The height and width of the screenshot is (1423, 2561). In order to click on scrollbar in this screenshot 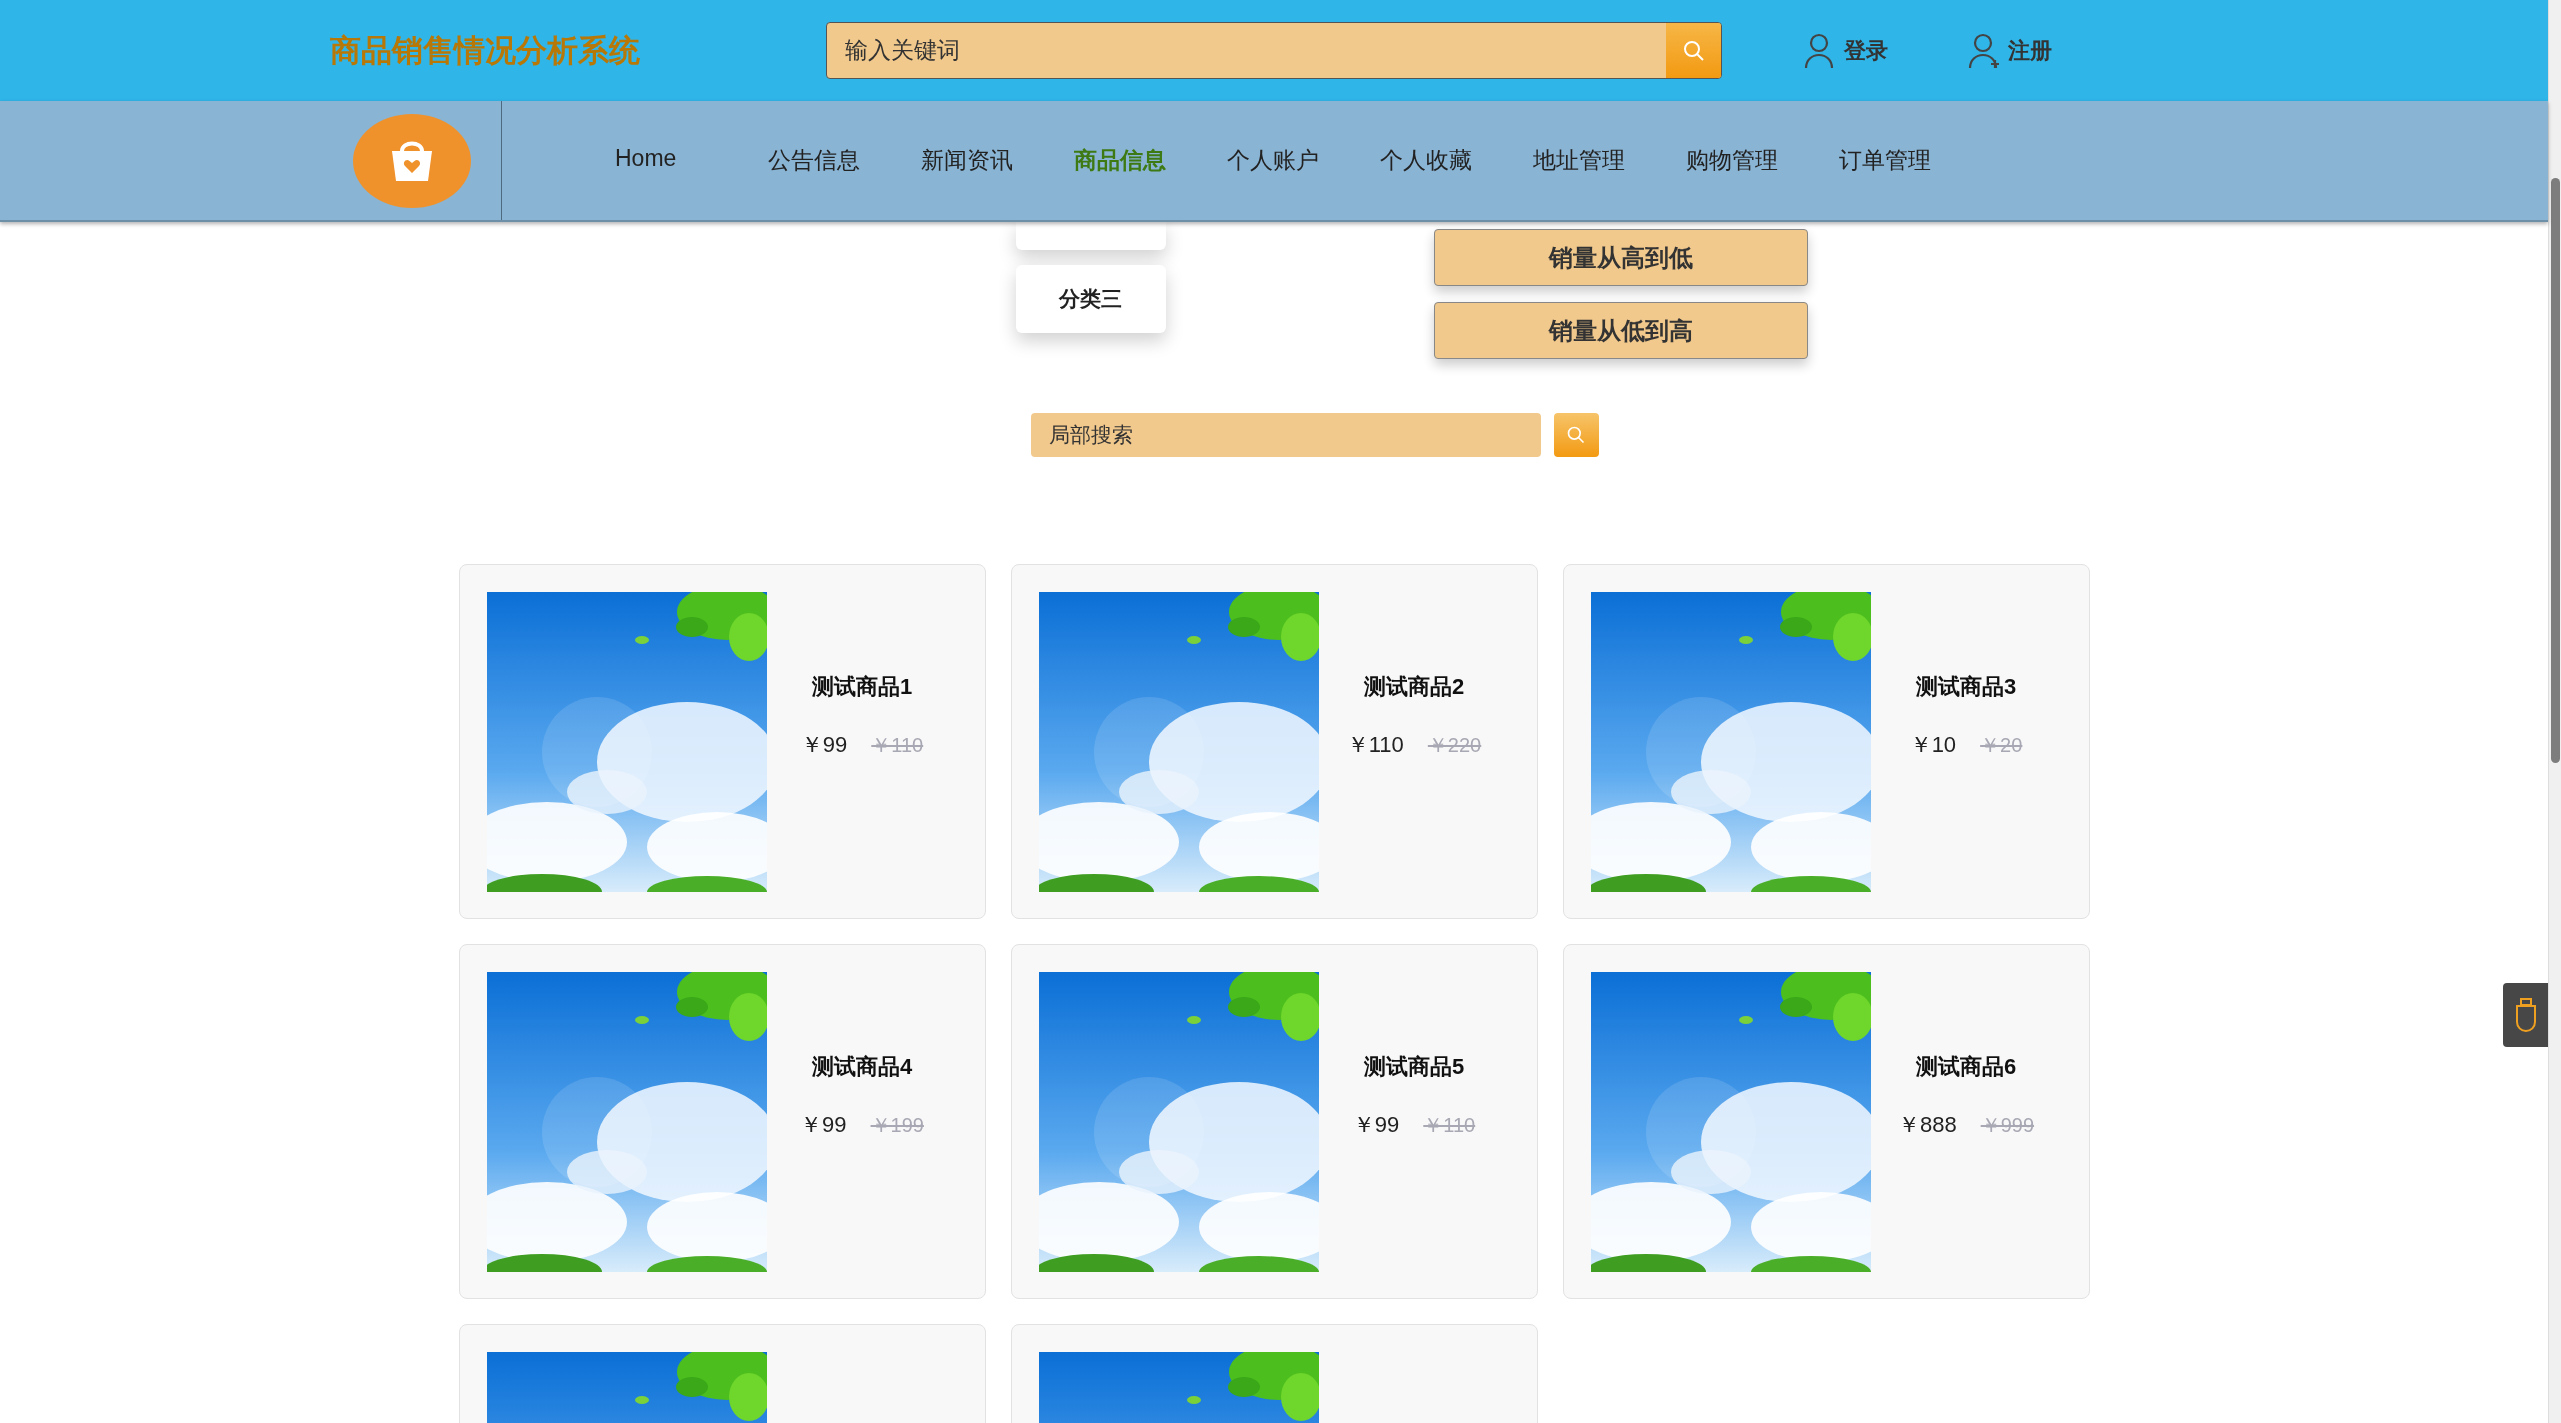, I will do `click(2554, 711)`.